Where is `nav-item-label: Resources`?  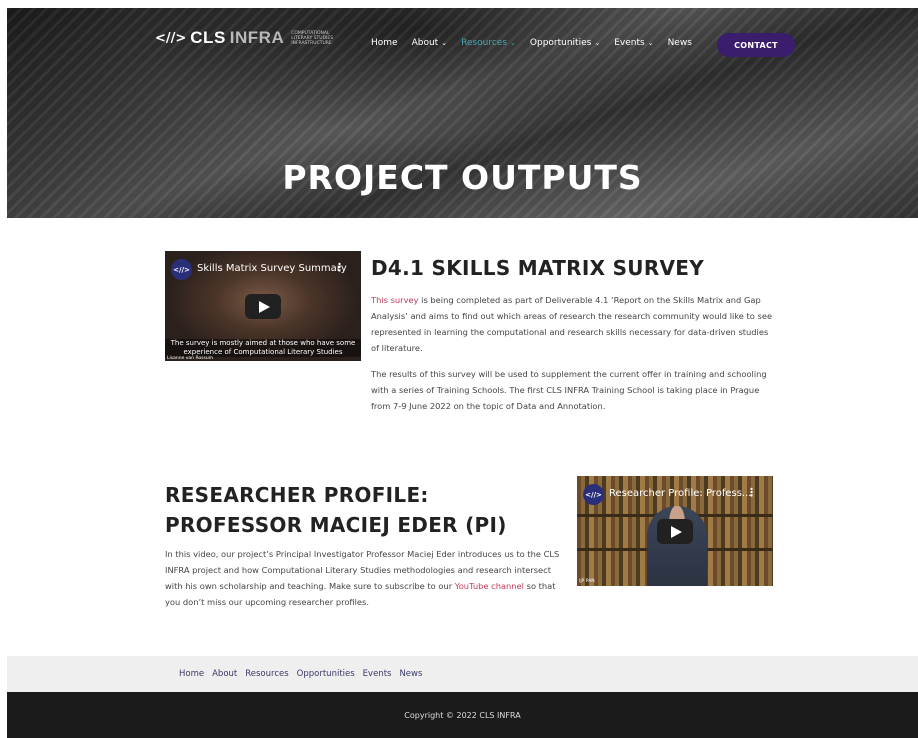 nav-item-label: Resources is located at coordinates (484, 43).